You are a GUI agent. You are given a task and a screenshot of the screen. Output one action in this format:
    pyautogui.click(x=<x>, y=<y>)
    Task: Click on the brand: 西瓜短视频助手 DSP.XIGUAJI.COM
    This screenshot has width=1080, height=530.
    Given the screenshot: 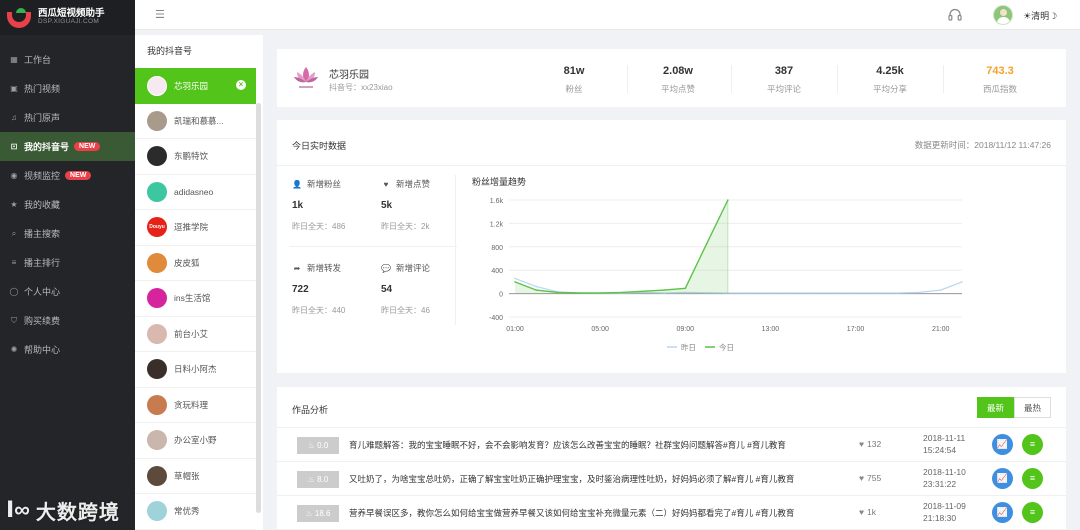 What is the action you would take?
    pyautogui.click(x=67, y=17)
    